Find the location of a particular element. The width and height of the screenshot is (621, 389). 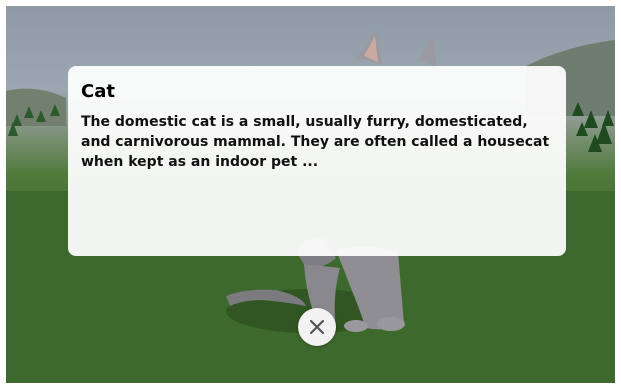

close-icon is located at coordinates (317, 327).